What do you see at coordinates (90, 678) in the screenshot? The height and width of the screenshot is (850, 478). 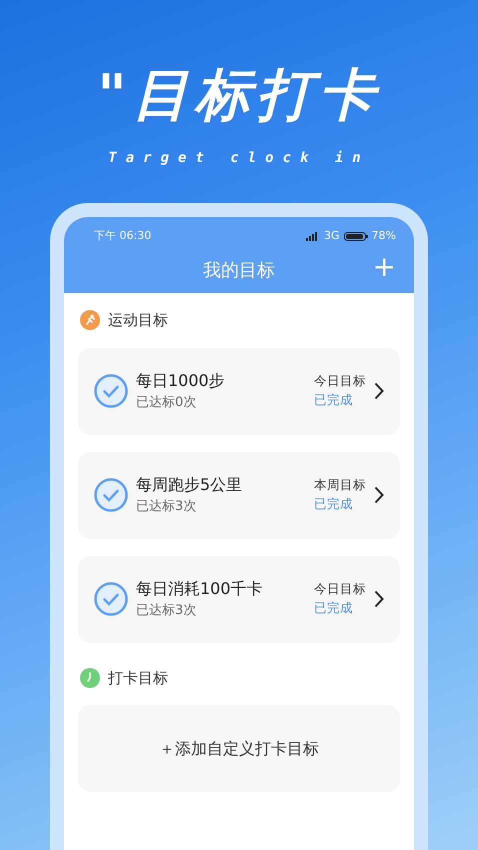 I see `clock-icon` at bounding box center [90, 678].